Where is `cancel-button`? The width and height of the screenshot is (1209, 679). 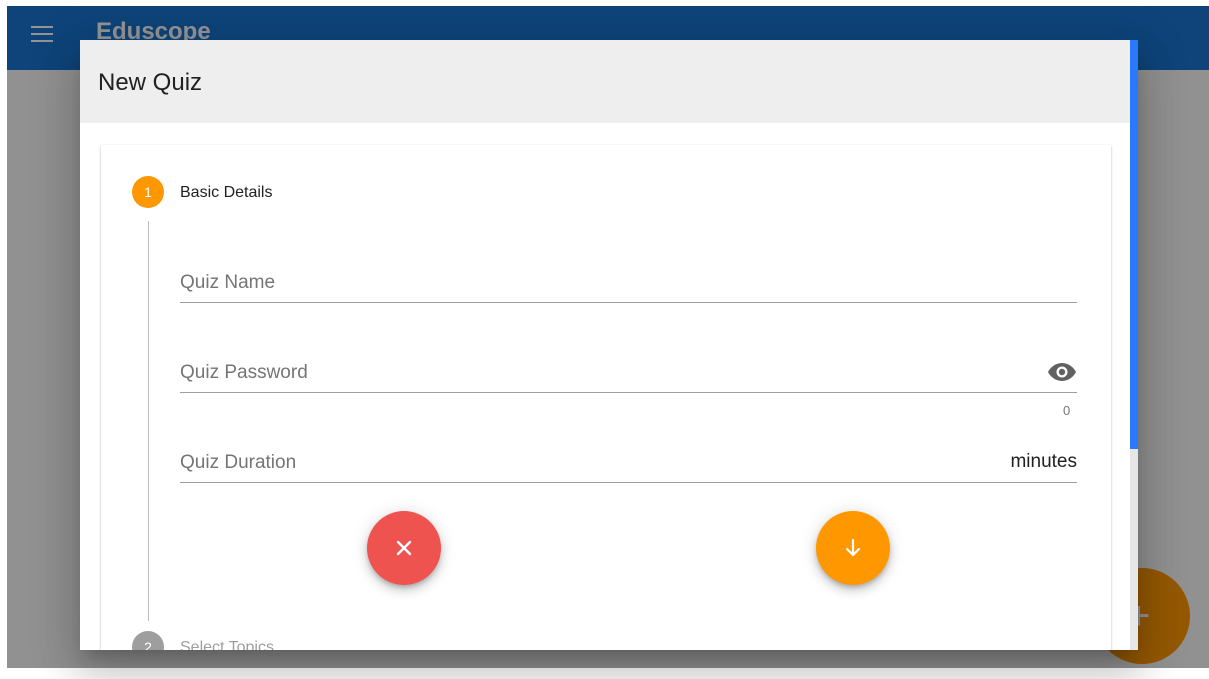
cancel-button is located at coordinates (404, 548).